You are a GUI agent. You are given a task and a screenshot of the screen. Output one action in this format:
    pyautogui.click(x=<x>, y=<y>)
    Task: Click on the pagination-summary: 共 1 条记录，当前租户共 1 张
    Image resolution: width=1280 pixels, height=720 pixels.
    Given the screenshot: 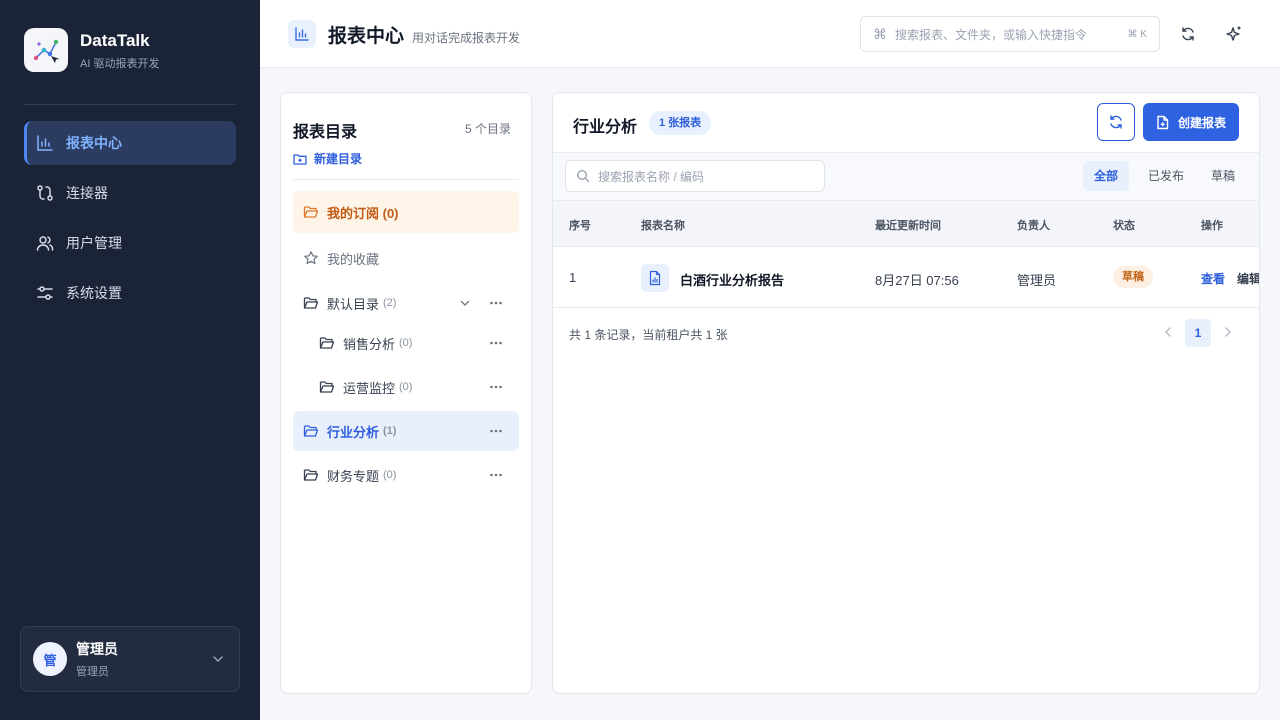 What is the action you would take?
    pyautogui.click(x=648, y=335)
    